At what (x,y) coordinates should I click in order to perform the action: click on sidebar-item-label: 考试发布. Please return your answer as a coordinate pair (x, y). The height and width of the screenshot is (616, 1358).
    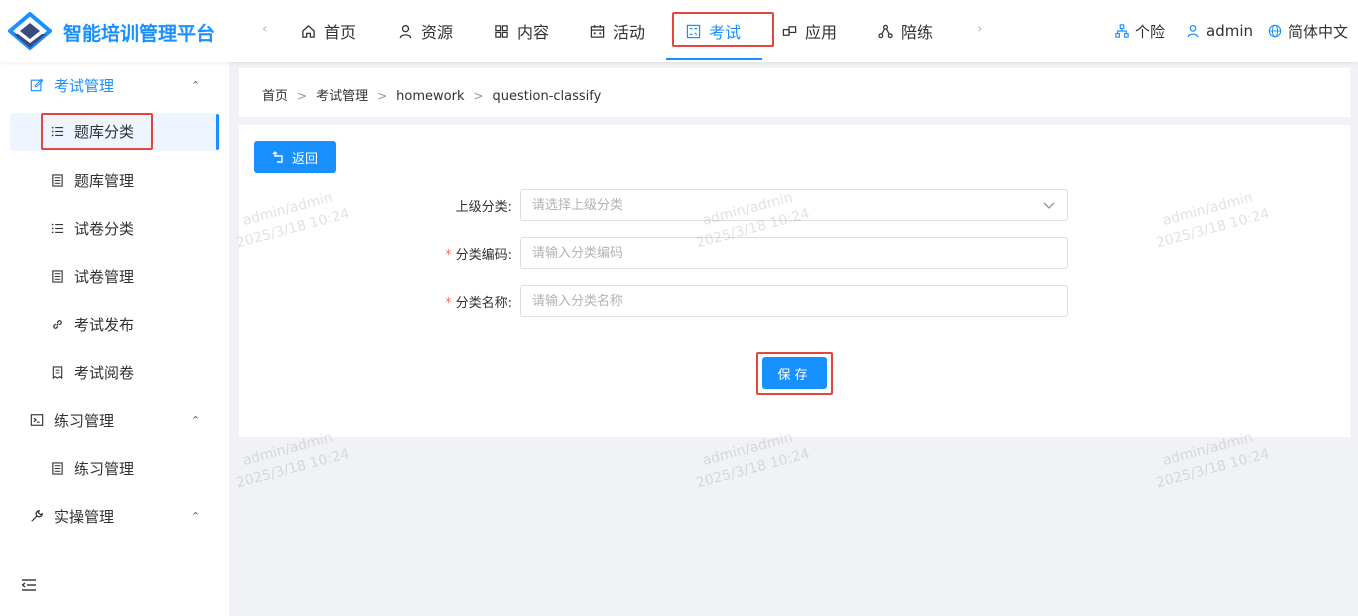
    Looking at the image, I should click on (104, 324).